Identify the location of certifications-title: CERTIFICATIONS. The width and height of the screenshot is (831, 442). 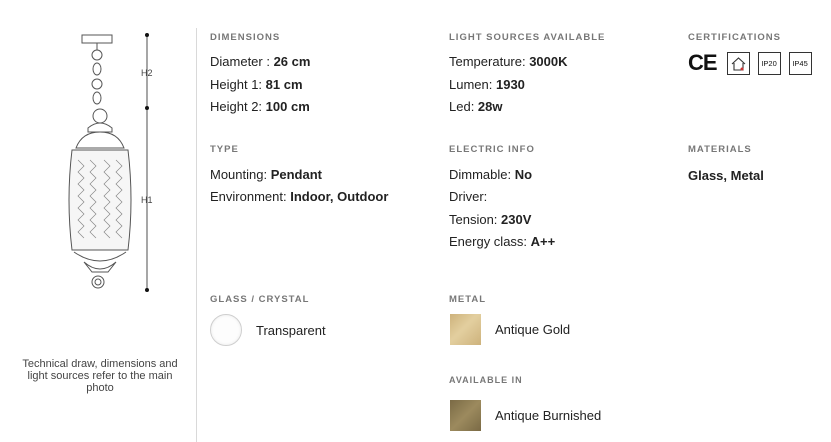
(734, 37).